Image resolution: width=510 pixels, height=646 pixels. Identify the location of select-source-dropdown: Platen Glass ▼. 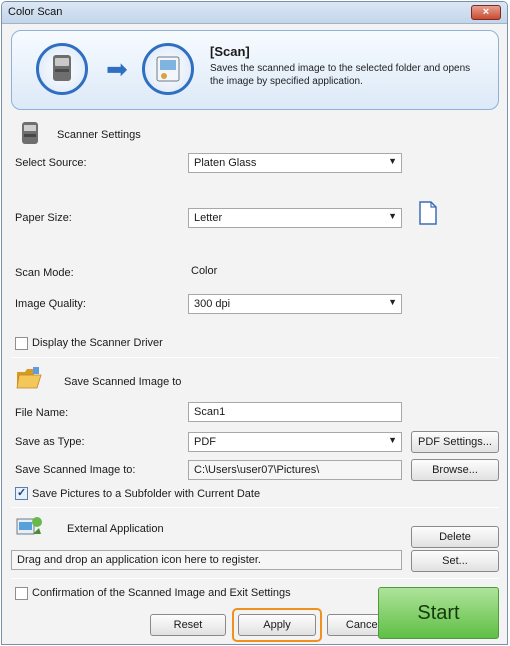
(295, 163).